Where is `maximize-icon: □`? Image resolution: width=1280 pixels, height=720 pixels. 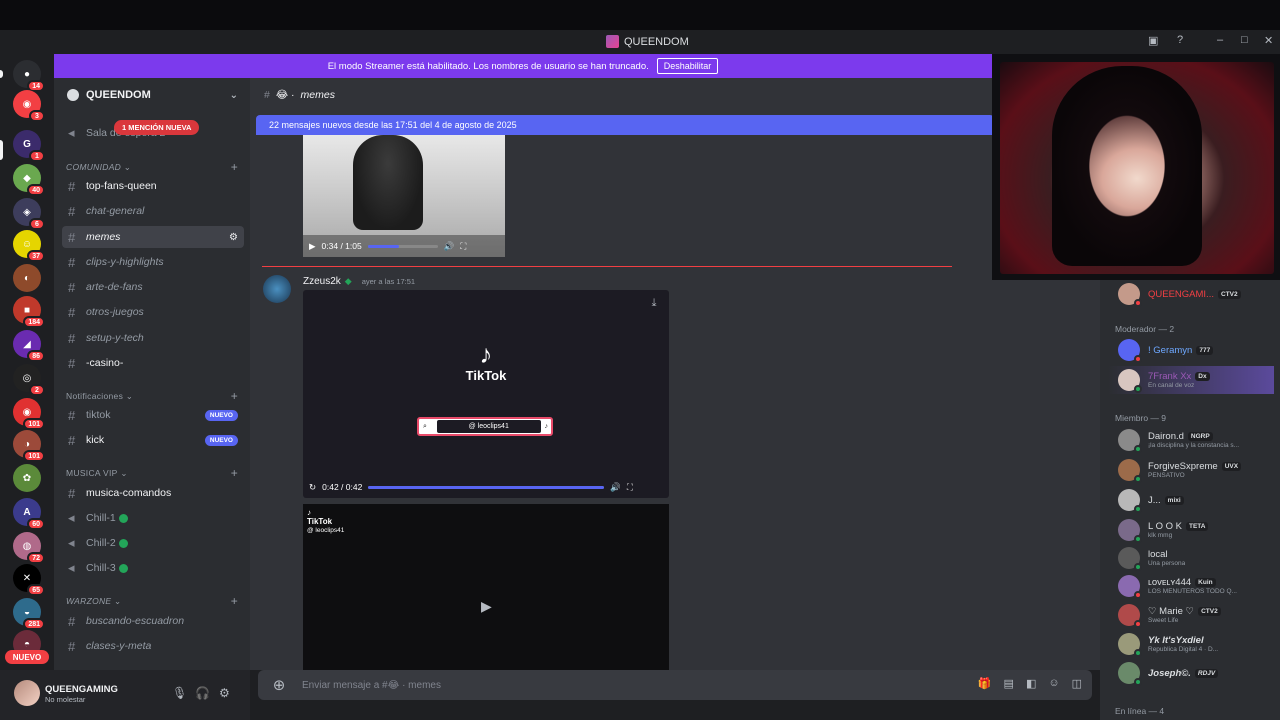
maximize-icon: □ is located at coordinates (1244, 40).